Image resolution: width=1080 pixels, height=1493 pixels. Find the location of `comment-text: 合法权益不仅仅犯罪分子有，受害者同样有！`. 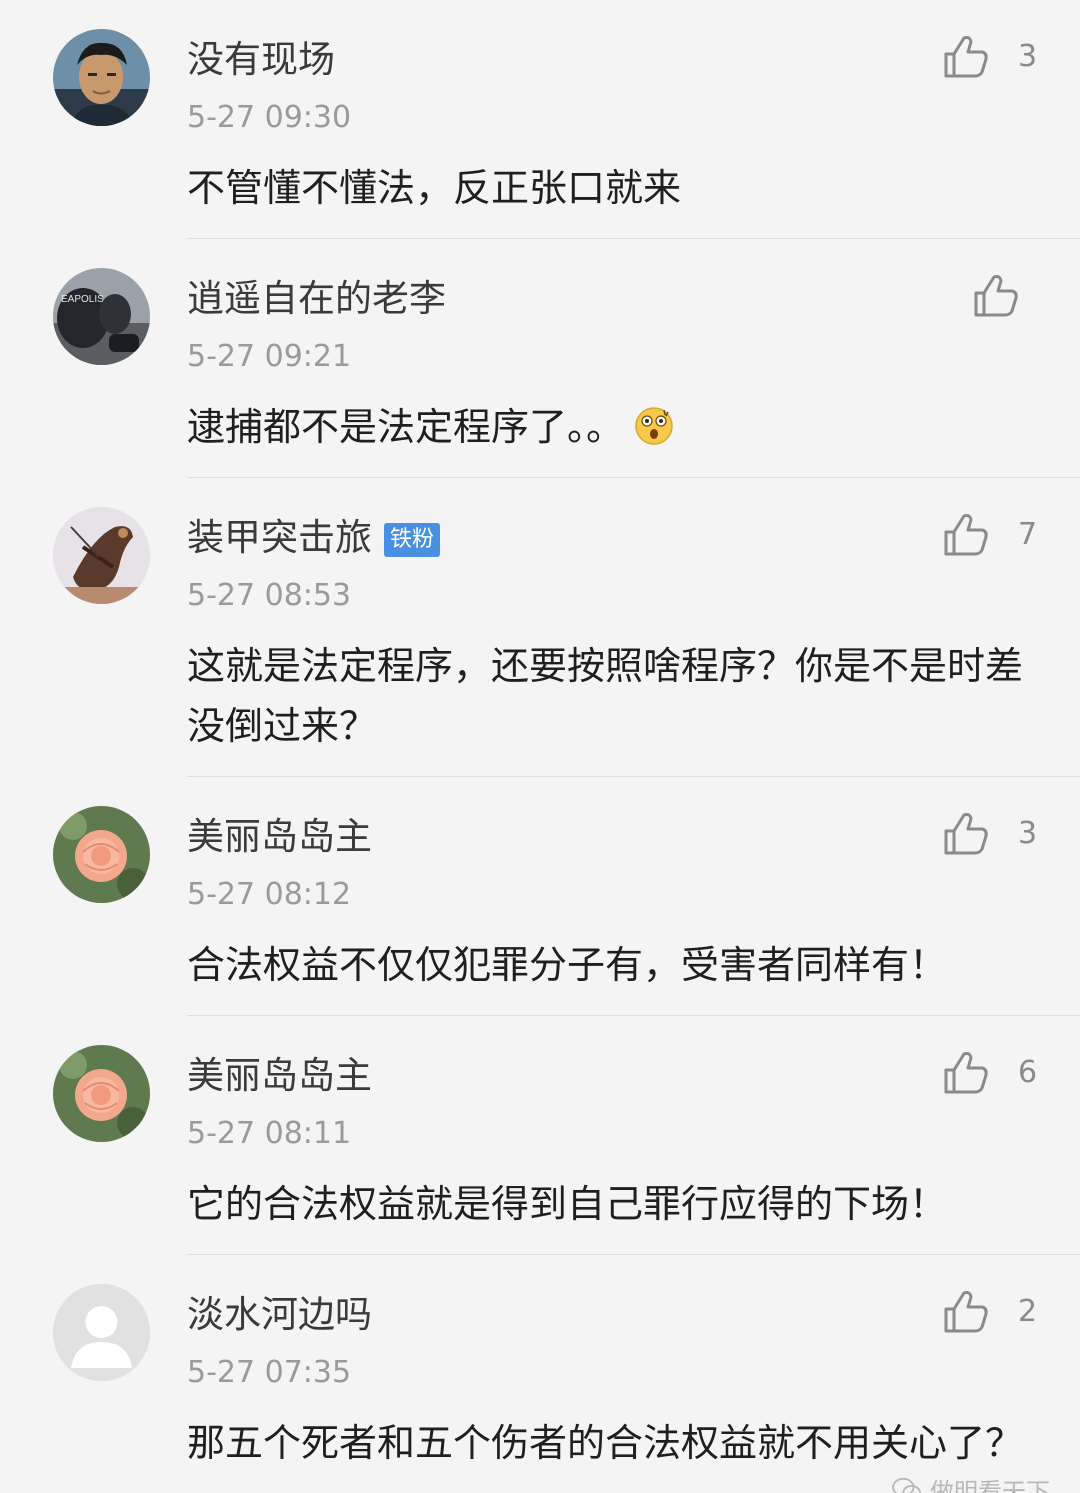

comment-text: 合法权益不仅仅犯罪分子有，受害者同样有！ is located at coordinates (567, 965).